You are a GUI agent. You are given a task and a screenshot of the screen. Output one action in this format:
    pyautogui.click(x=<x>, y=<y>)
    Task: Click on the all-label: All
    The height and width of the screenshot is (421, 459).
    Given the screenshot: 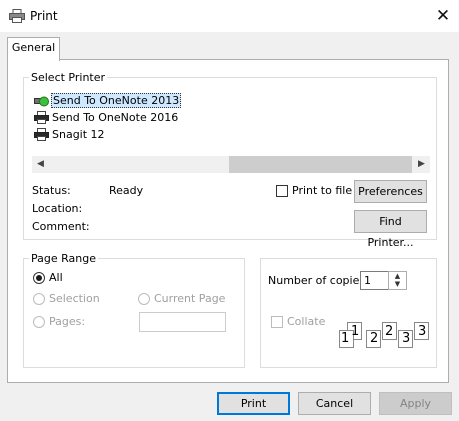 What is the action you would take?
    pyautogui.click(x=56, y=277)
    